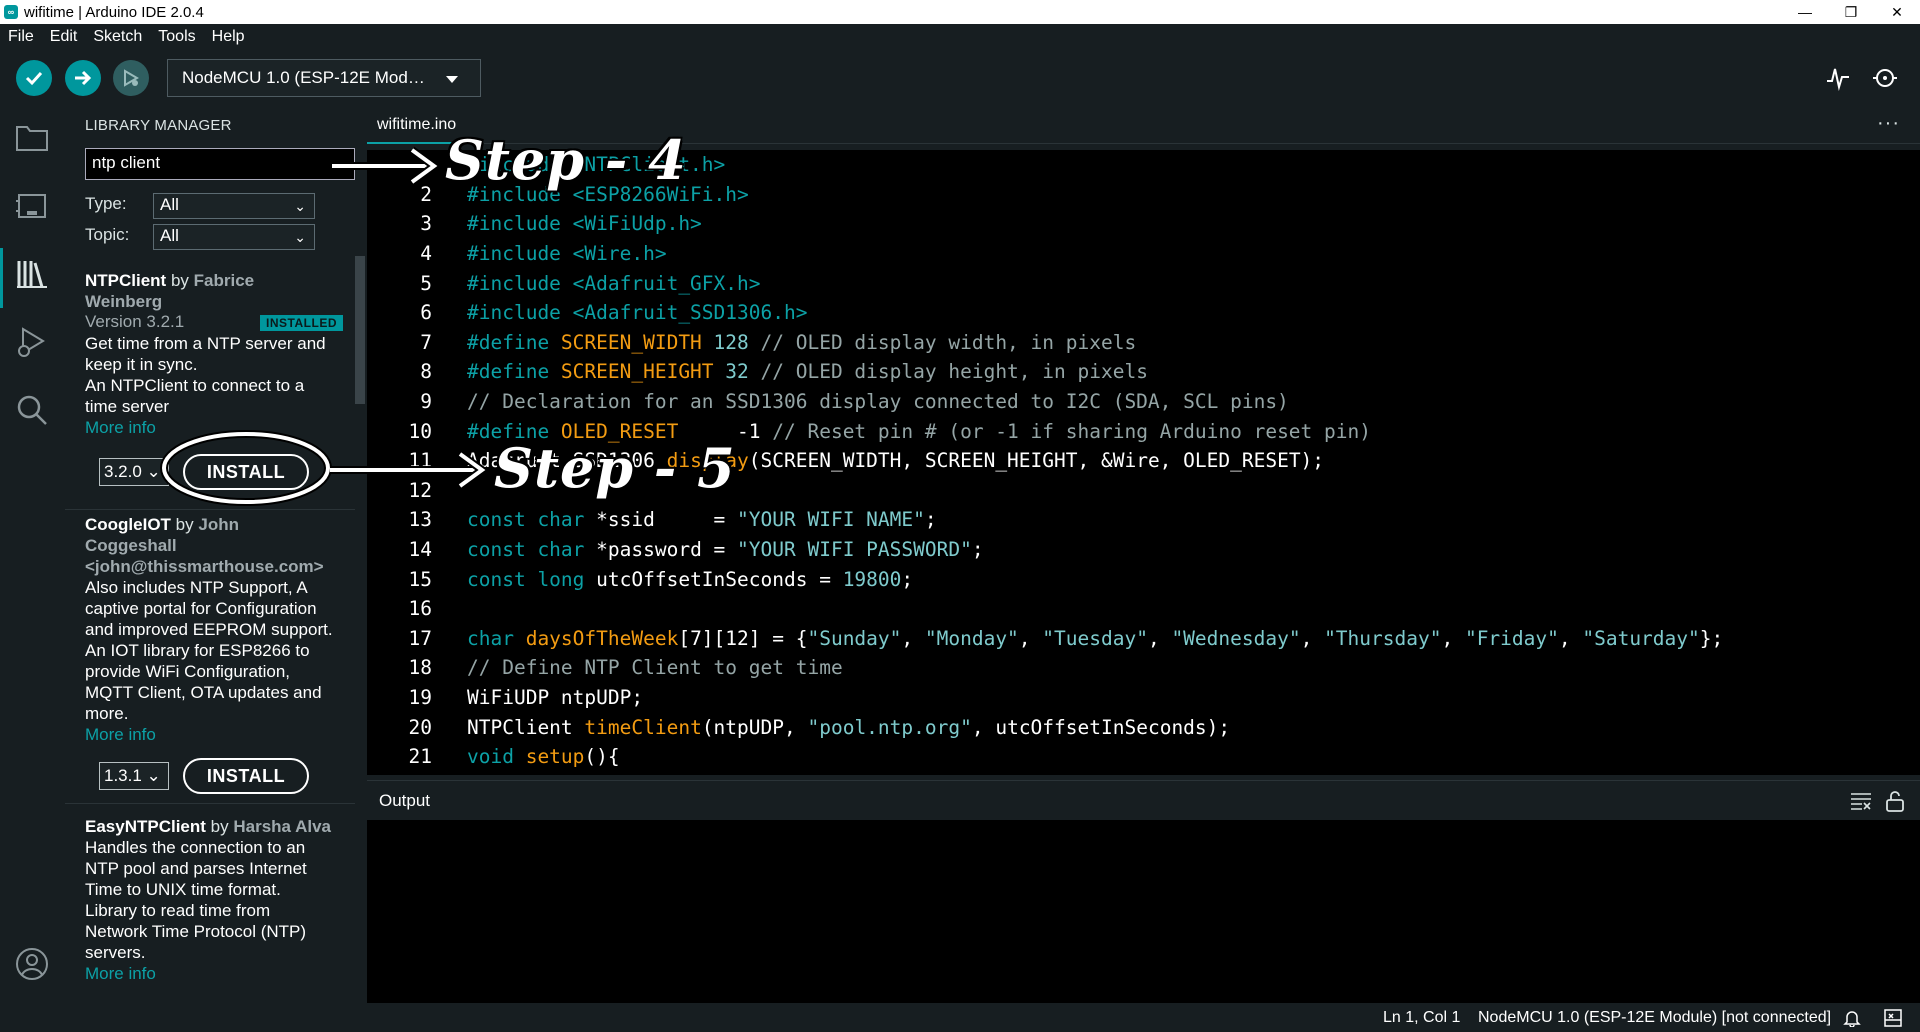 The image size is (1920, 1032). I want to click on type-filter-label: Type:, so click(106, 203).